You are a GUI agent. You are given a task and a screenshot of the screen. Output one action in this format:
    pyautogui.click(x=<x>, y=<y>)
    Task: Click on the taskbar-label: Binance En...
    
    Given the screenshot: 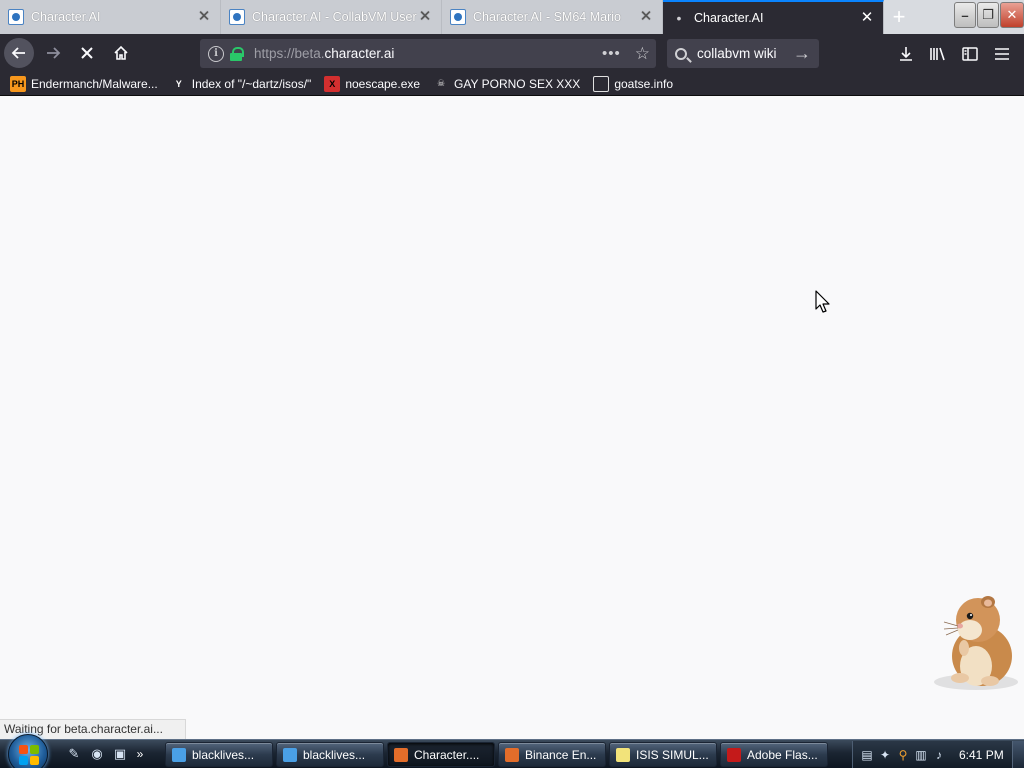 What is the action you would take?
    pyautogui.click(x=561, y=754)
    